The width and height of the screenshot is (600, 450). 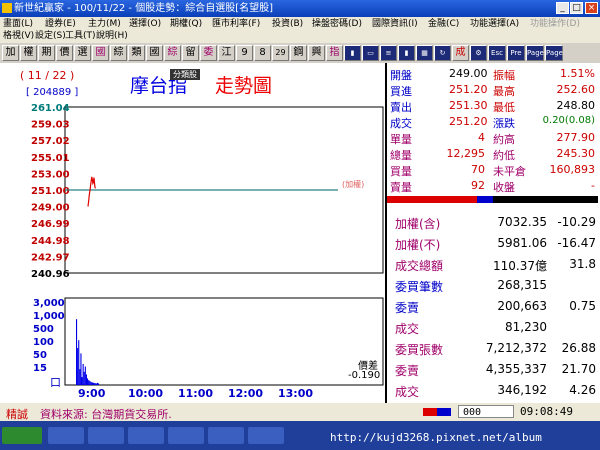 What do you see at coordinates (555, 24) in the screenshot?
I see `menu-function-operate: 功能操作(D)` at bounding box center [555, 24].